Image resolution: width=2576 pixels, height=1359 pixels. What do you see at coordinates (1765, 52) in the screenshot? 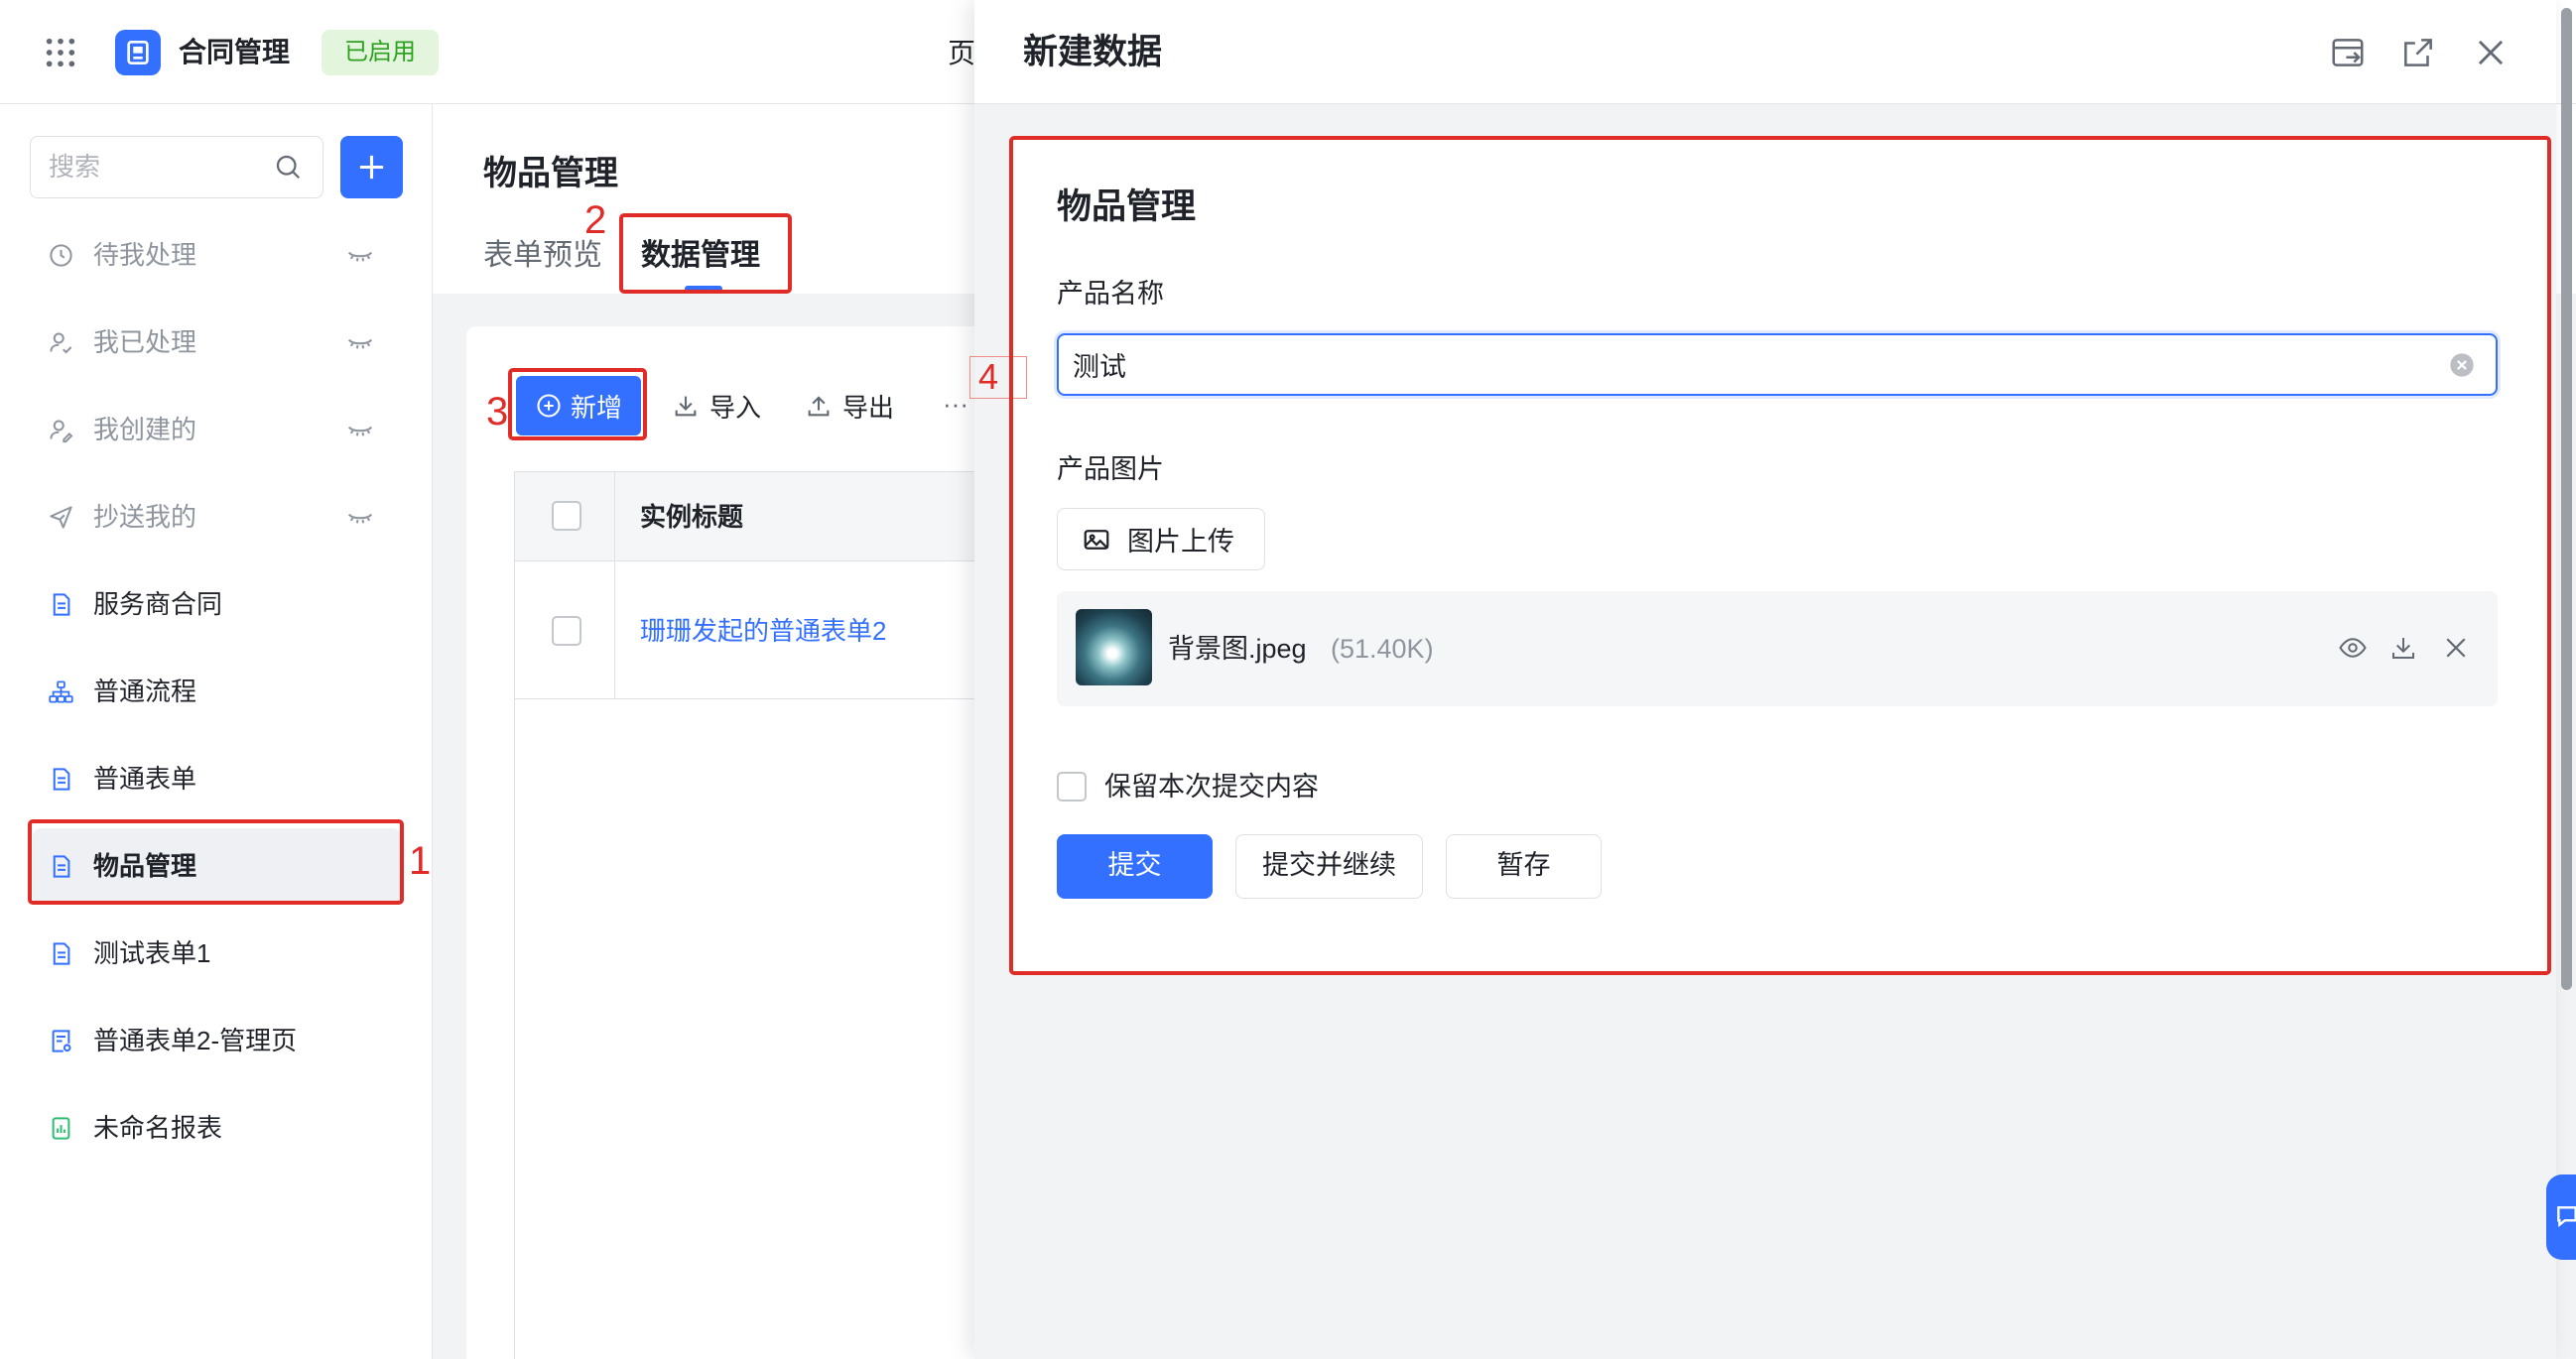
I see `drawer-header: 新建数据` at bounding box center [1765, 52].